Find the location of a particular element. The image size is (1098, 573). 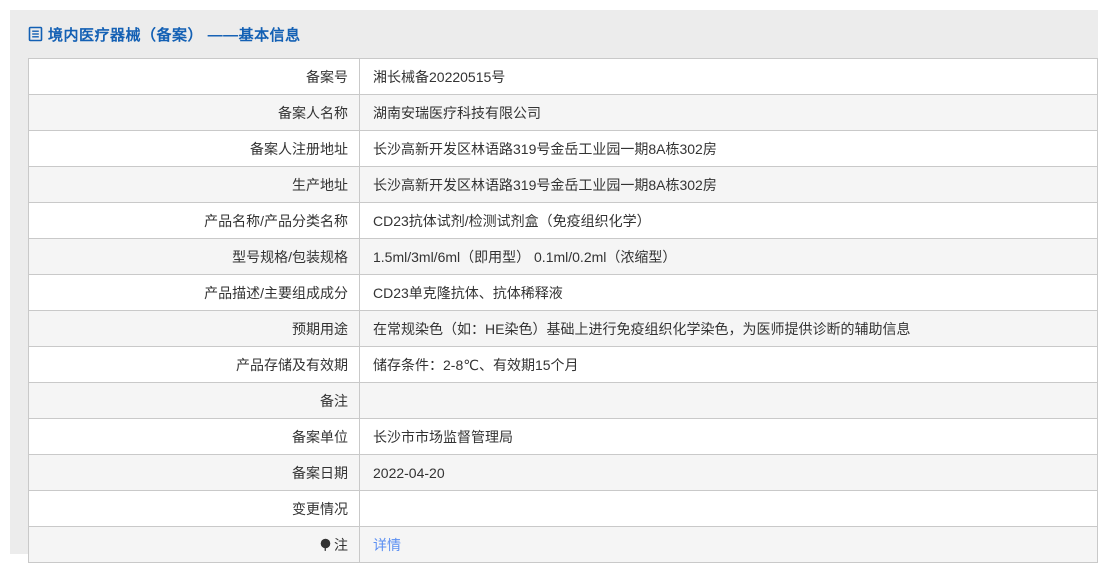

row-label: 产品描述/主要组成成分 is located at coordinates (194, 293).